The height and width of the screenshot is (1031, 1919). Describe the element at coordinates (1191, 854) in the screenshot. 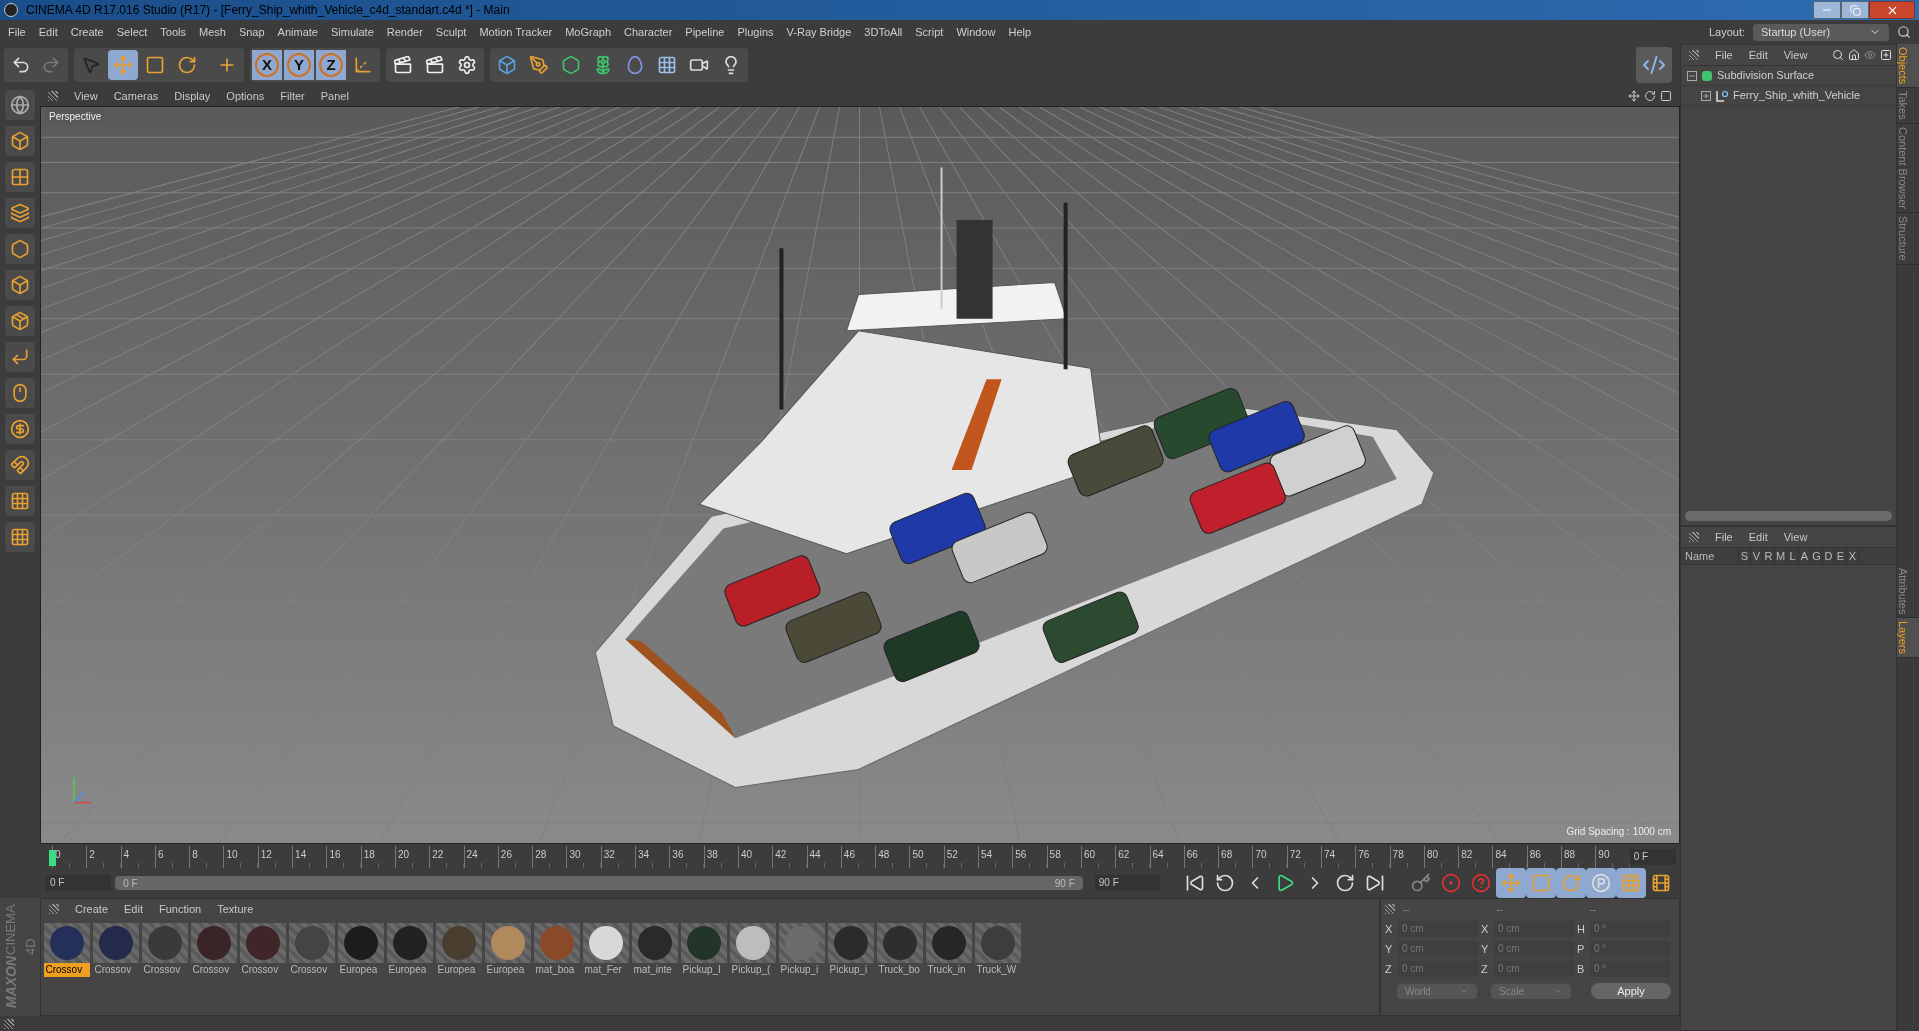

I see `timeline-tick-label: 66` at that location.